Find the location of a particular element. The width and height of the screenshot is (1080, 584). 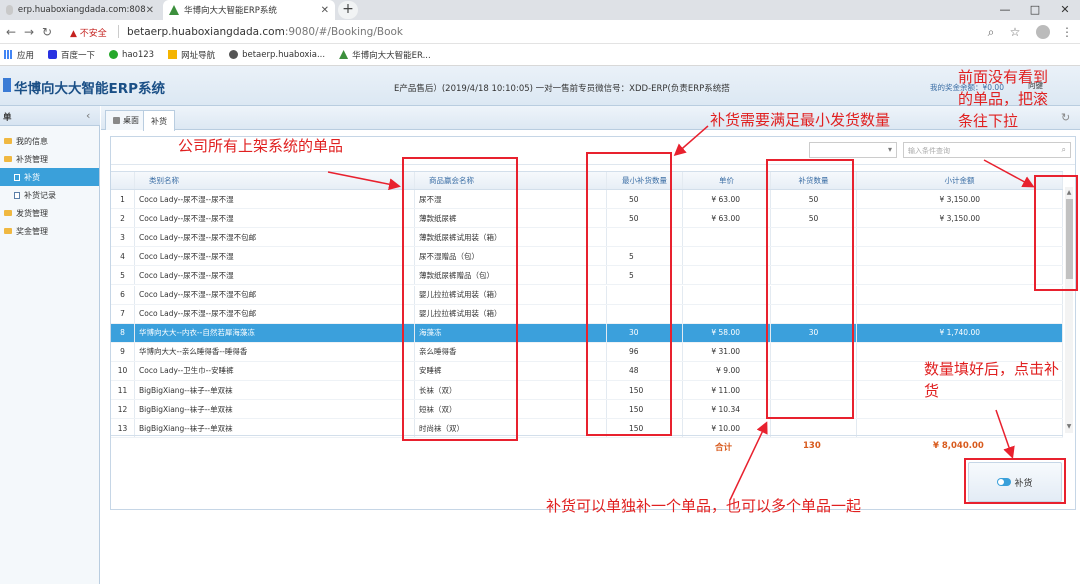

arrow-to-button is located at coordinates (1005, 434).